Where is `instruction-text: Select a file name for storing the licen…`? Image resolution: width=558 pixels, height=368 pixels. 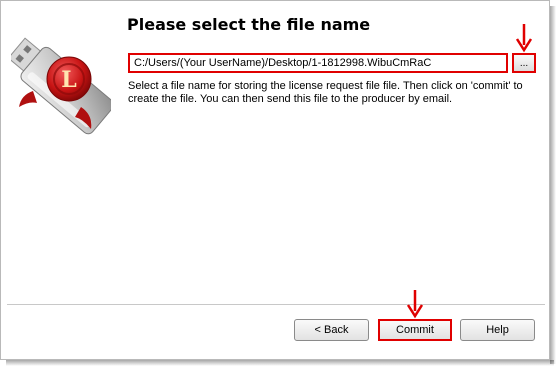 instruction-text: Select a file name for storing the licen… is located at coordinates (325, 92).